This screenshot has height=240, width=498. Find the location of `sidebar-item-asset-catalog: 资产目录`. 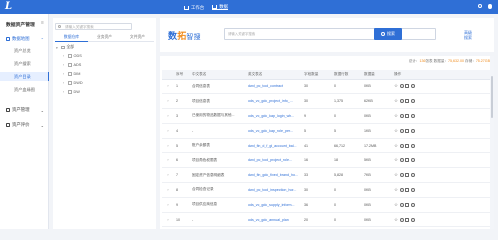

sidebar-item-asset-catalog: 资产目录 is located at coordinates (24, 76).